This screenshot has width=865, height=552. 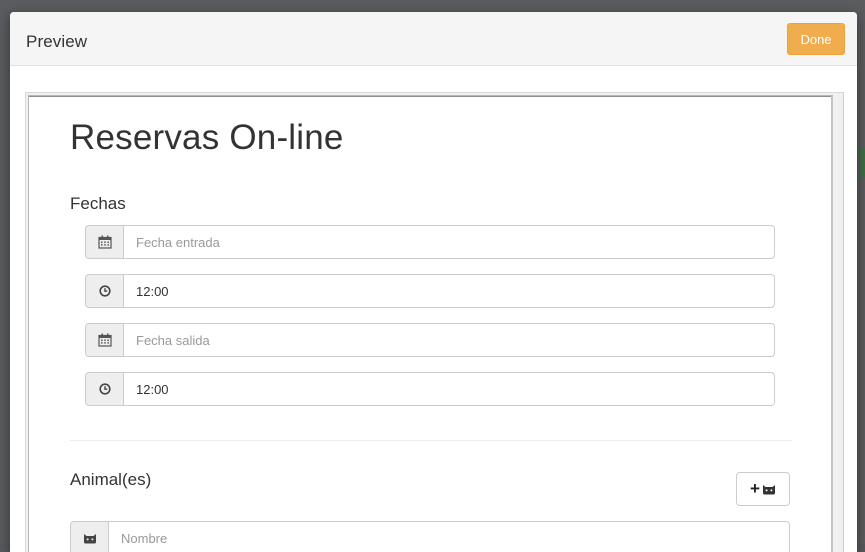 I want to click on done-button: Done, so click(x=816, y=39).